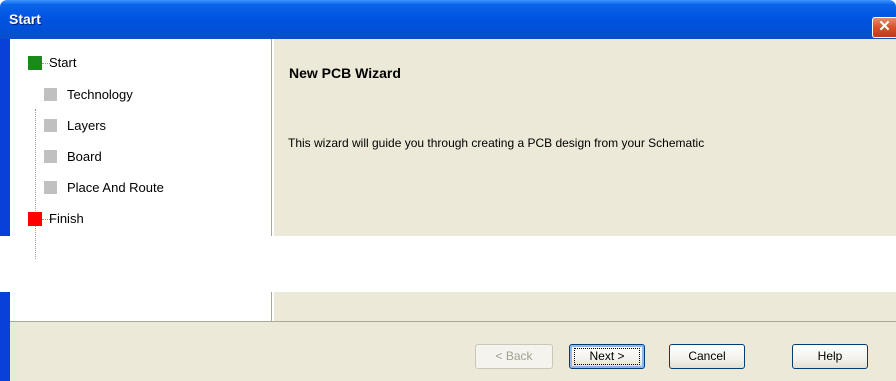 This screenshot has height=381, width=896. What do you see at coordinates (153, 62) in the screenshot?
I see `step-start: Start` at bounding box center [153, 62].